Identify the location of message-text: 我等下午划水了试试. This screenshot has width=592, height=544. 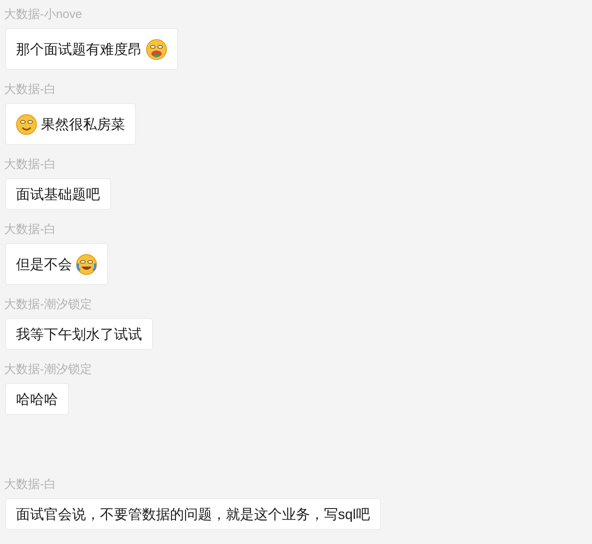
(79, 334).